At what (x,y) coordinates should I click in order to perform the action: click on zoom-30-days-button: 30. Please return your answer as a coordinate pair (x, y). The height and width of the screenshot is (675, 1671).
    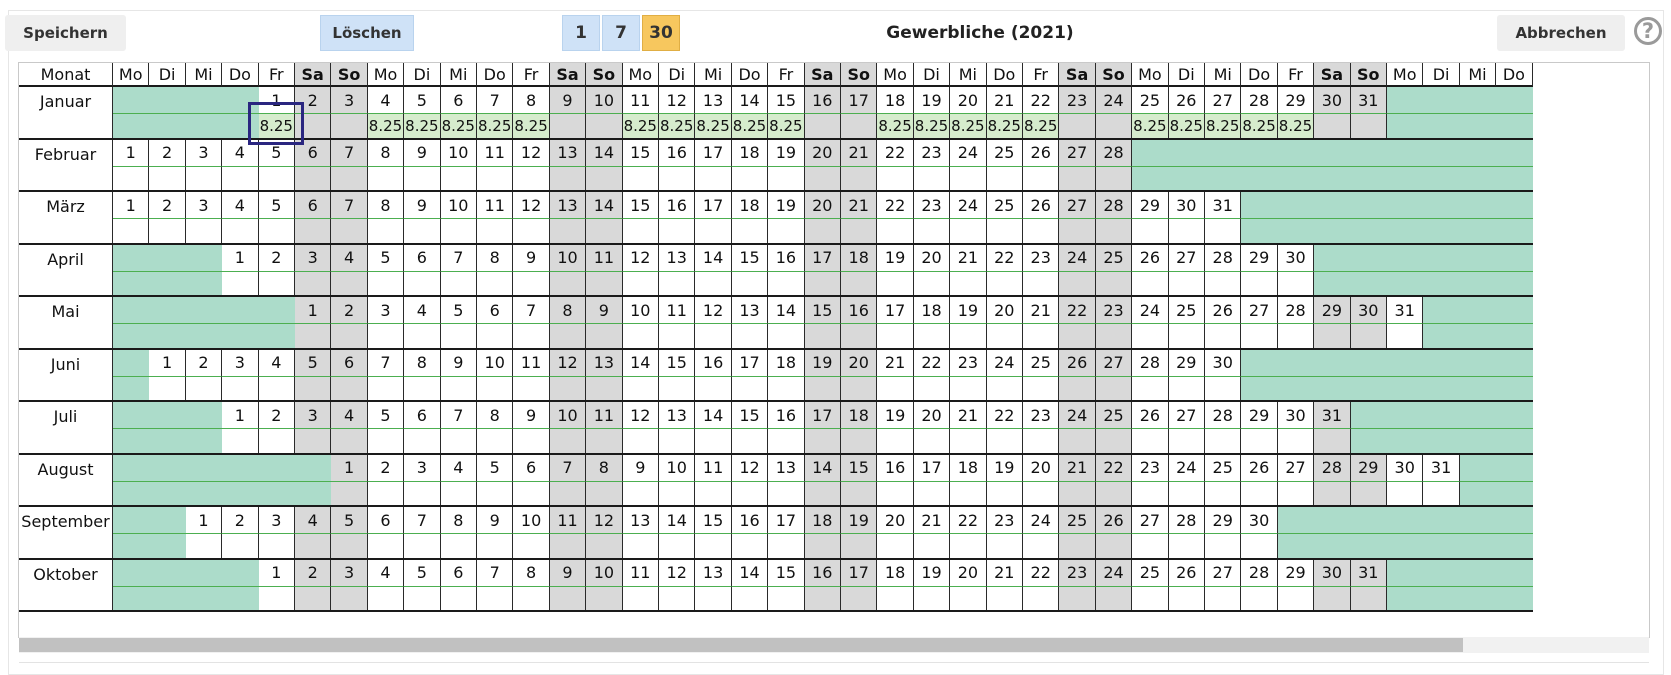
    Looking at the image, I should click on (661, 33).